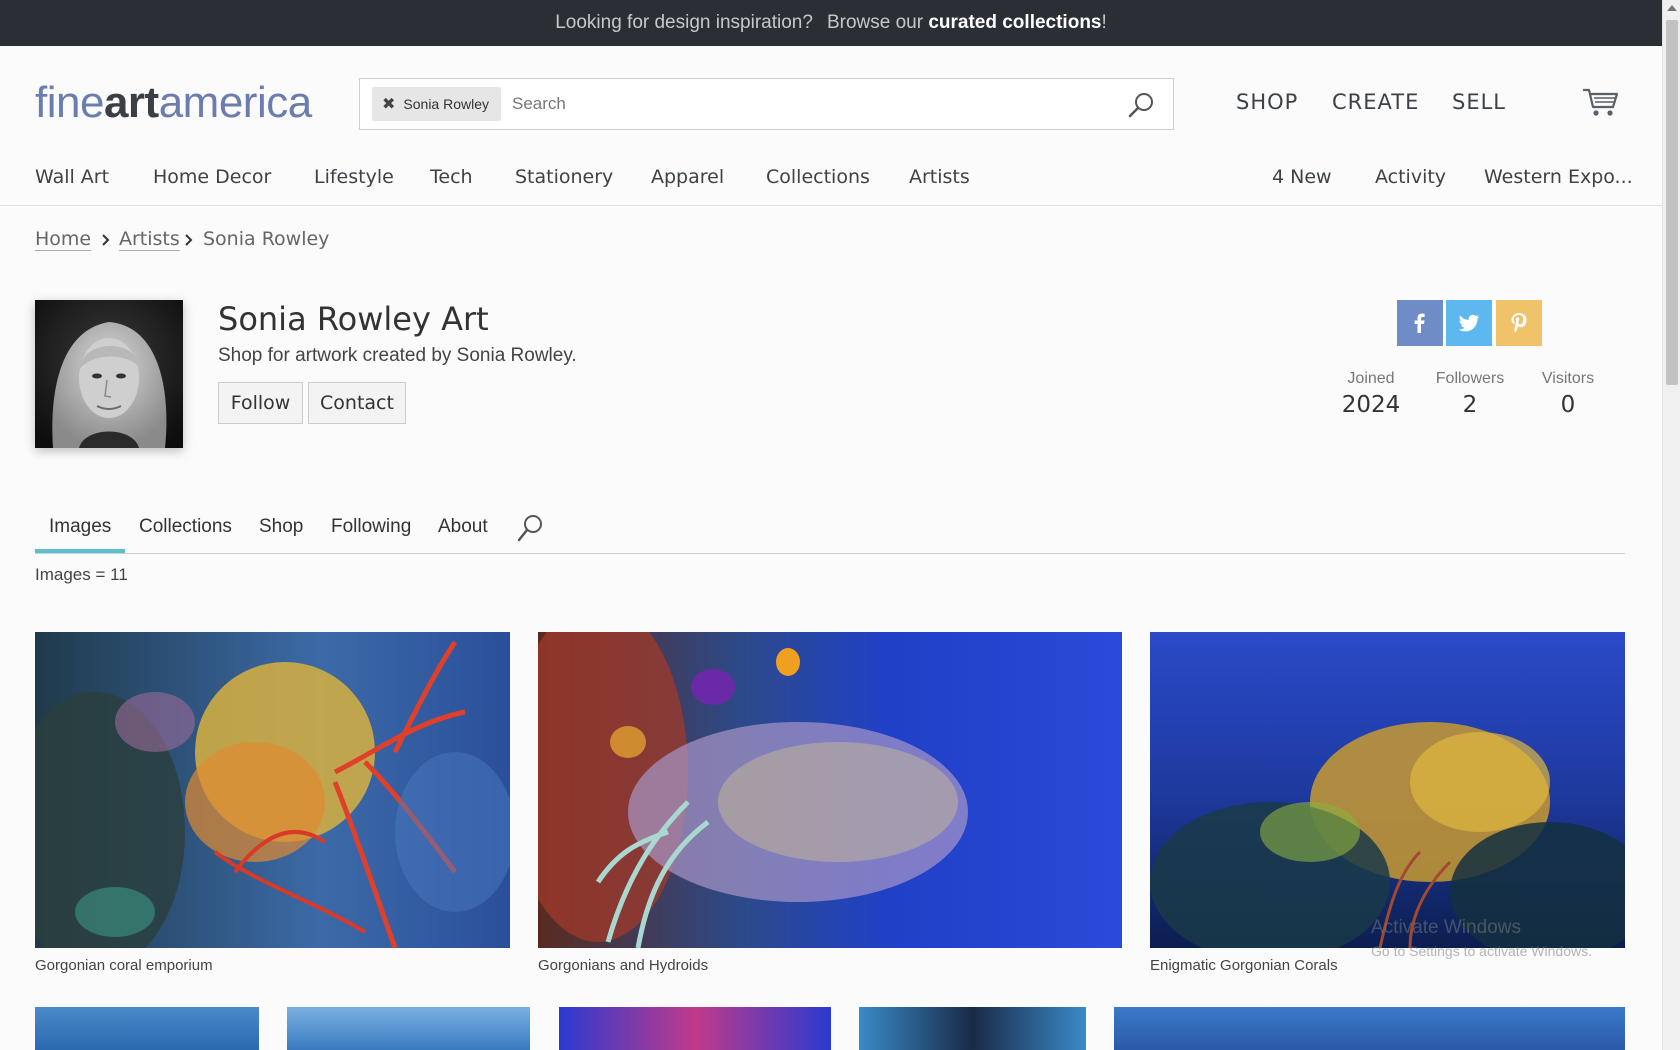  What do you see at coordinates (1244, 965) in the screenshot?
I see `artwork-caption: Enigmatic Gorgonian Corals` at bounding box center [1244, 965].